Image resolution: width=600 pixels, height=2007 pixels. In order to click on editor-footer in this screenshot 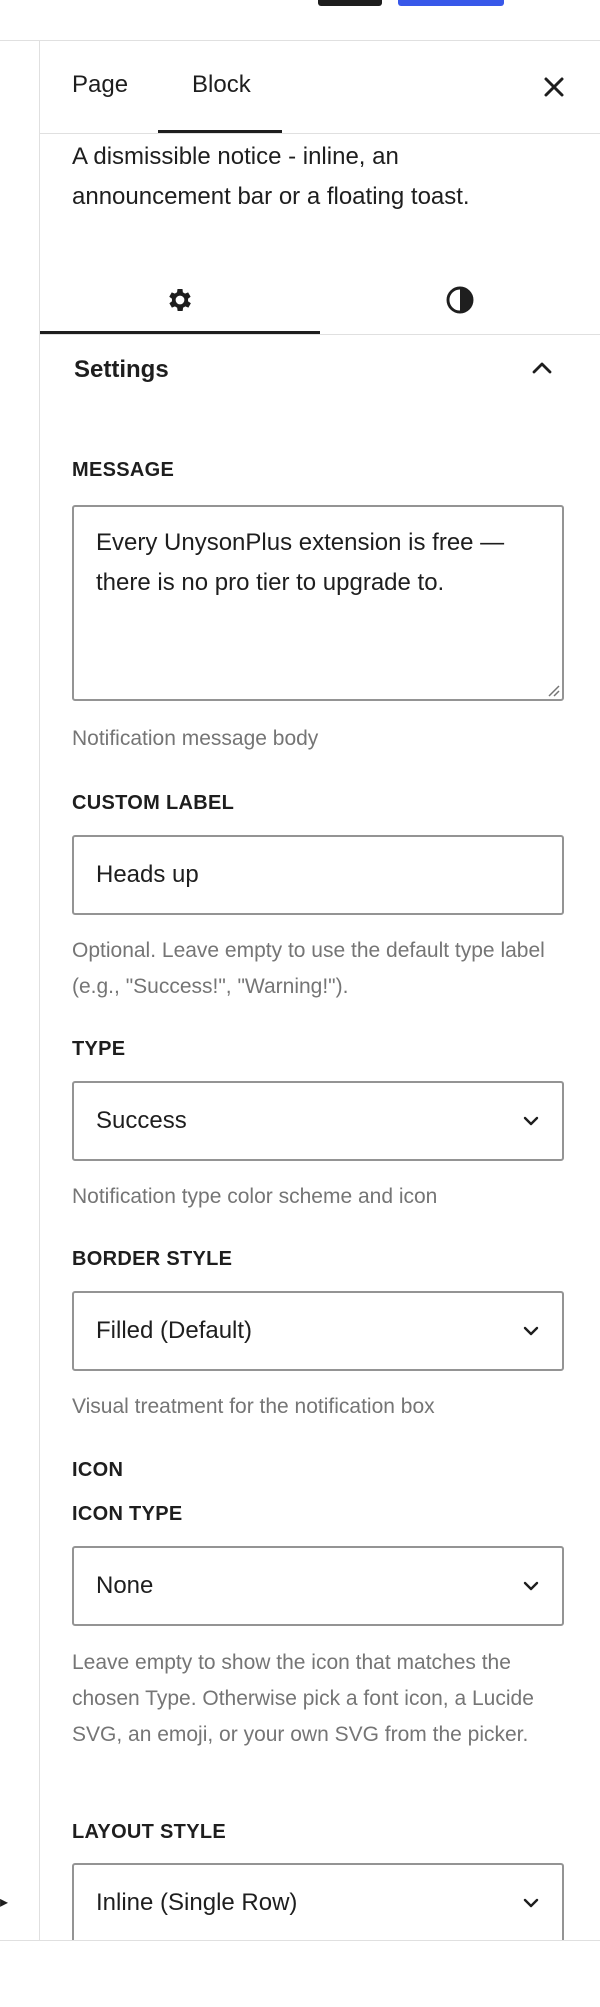, I will do `click(300, 1973)`.